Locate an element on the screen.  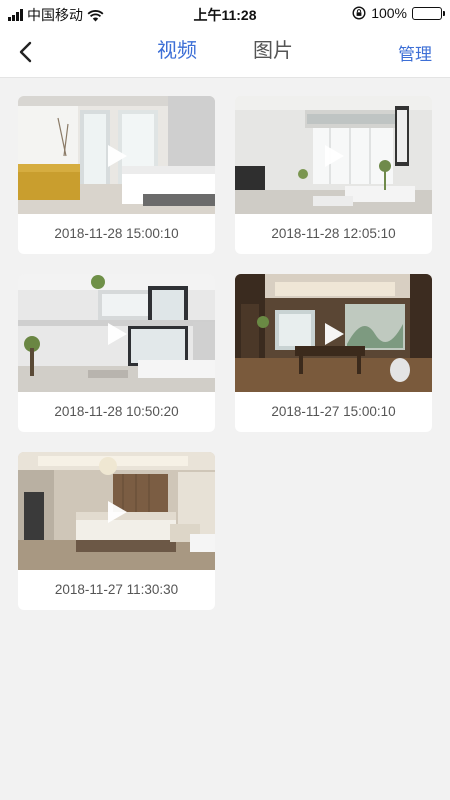
status-right: 100% is located at coordinates (398, 13).